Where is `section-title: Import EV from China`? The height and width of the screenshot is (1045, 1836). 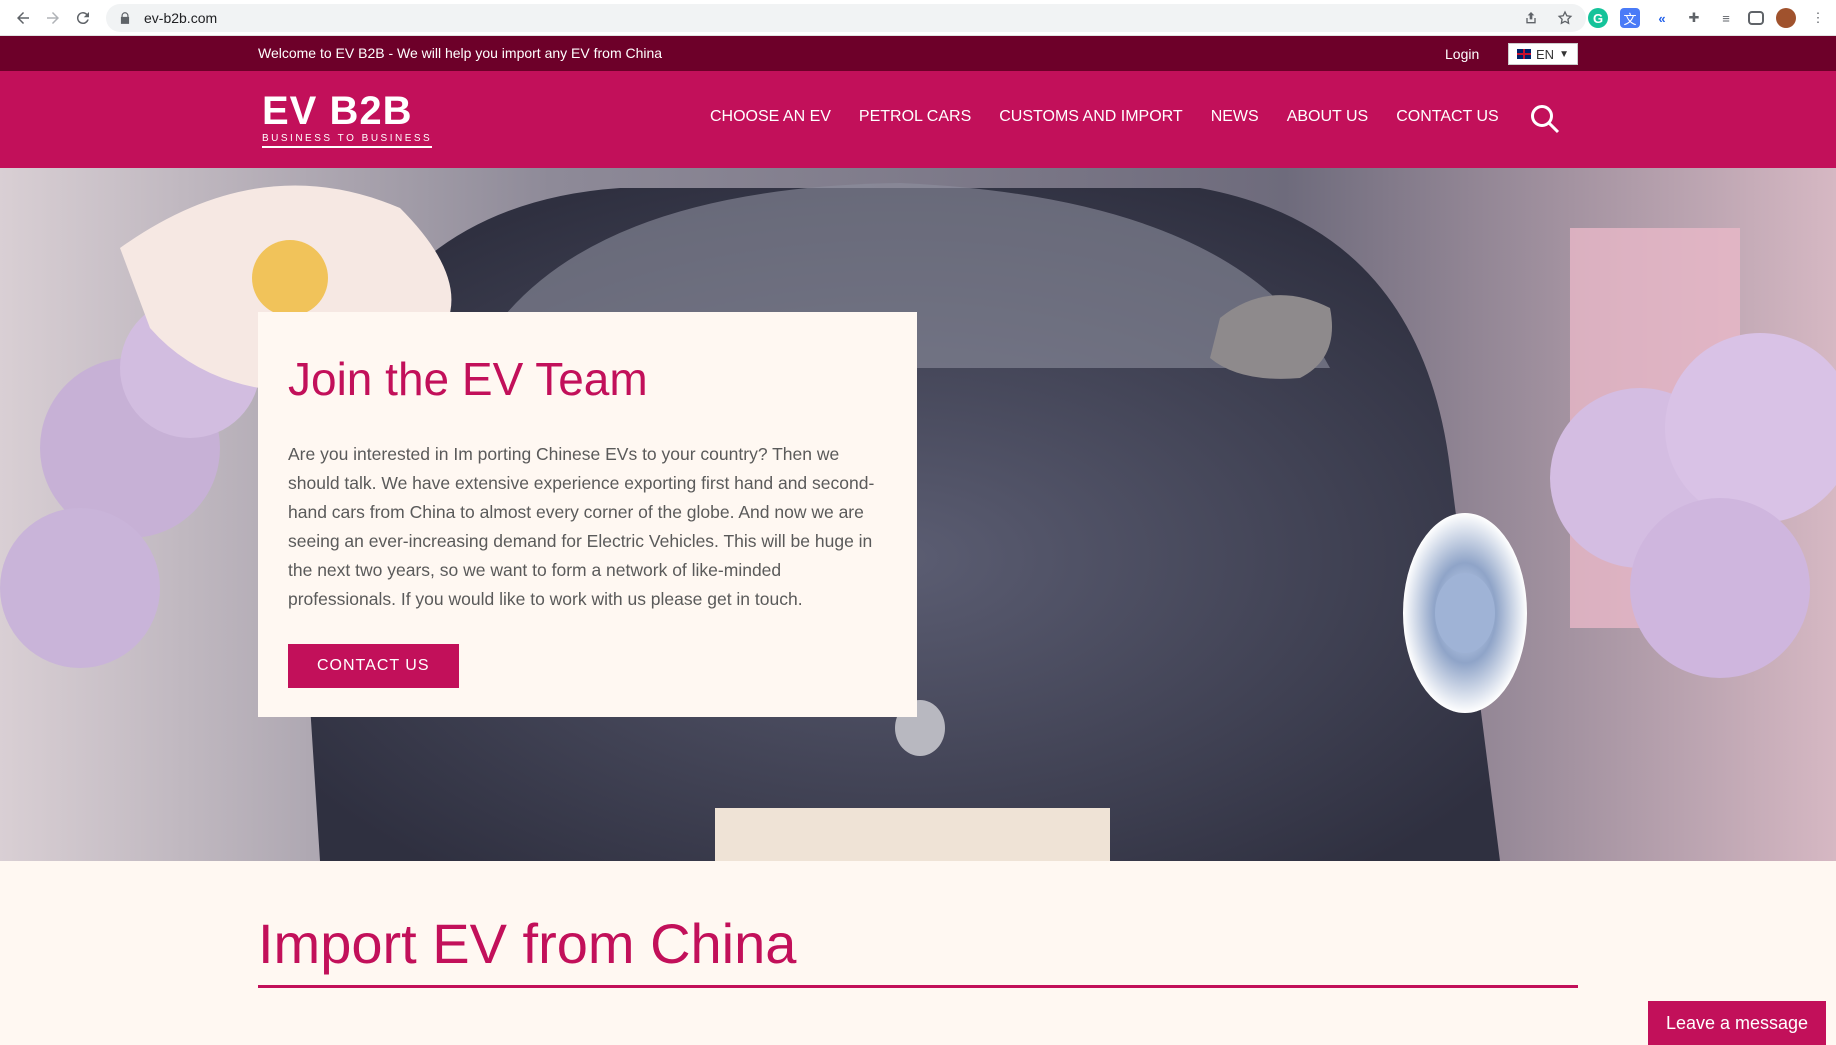 section-title: Import EV from China is located at coordinates (527, 943).